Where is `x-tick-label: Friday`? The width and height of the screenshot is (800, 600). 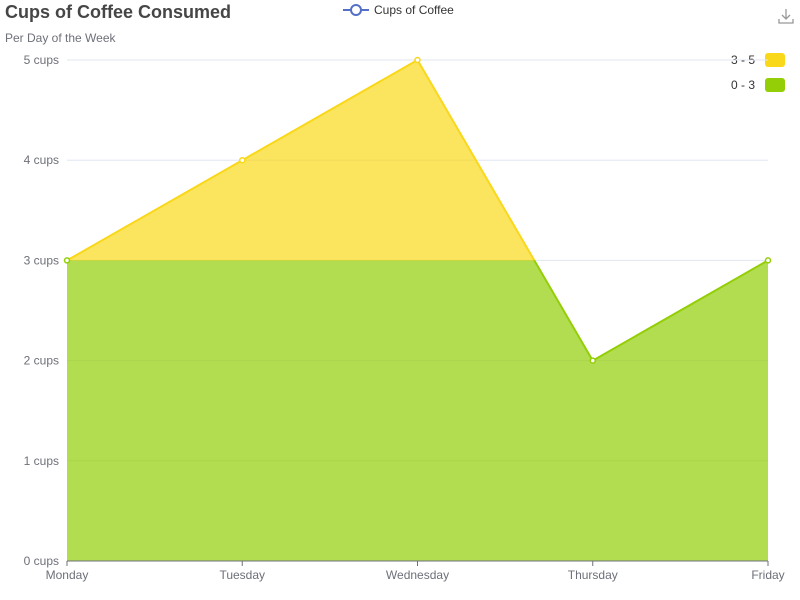 x-tick-label: Friday is located at coordinates (767, 575).